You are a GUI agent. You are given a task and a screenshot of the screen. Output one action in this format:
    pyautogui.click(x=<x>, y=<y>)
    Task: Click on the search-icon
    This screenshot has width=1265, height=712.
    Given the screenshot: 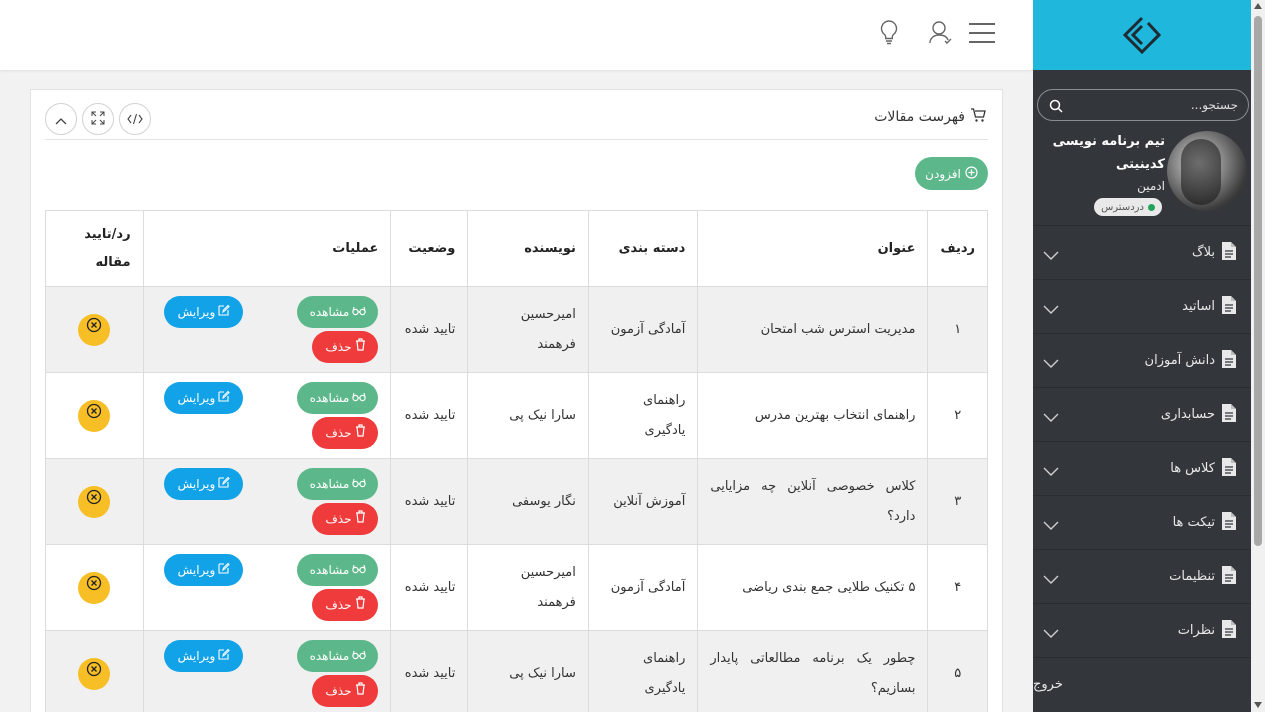 What is the action you would take?
    pyautogui.click(x=1056, y=107)
    